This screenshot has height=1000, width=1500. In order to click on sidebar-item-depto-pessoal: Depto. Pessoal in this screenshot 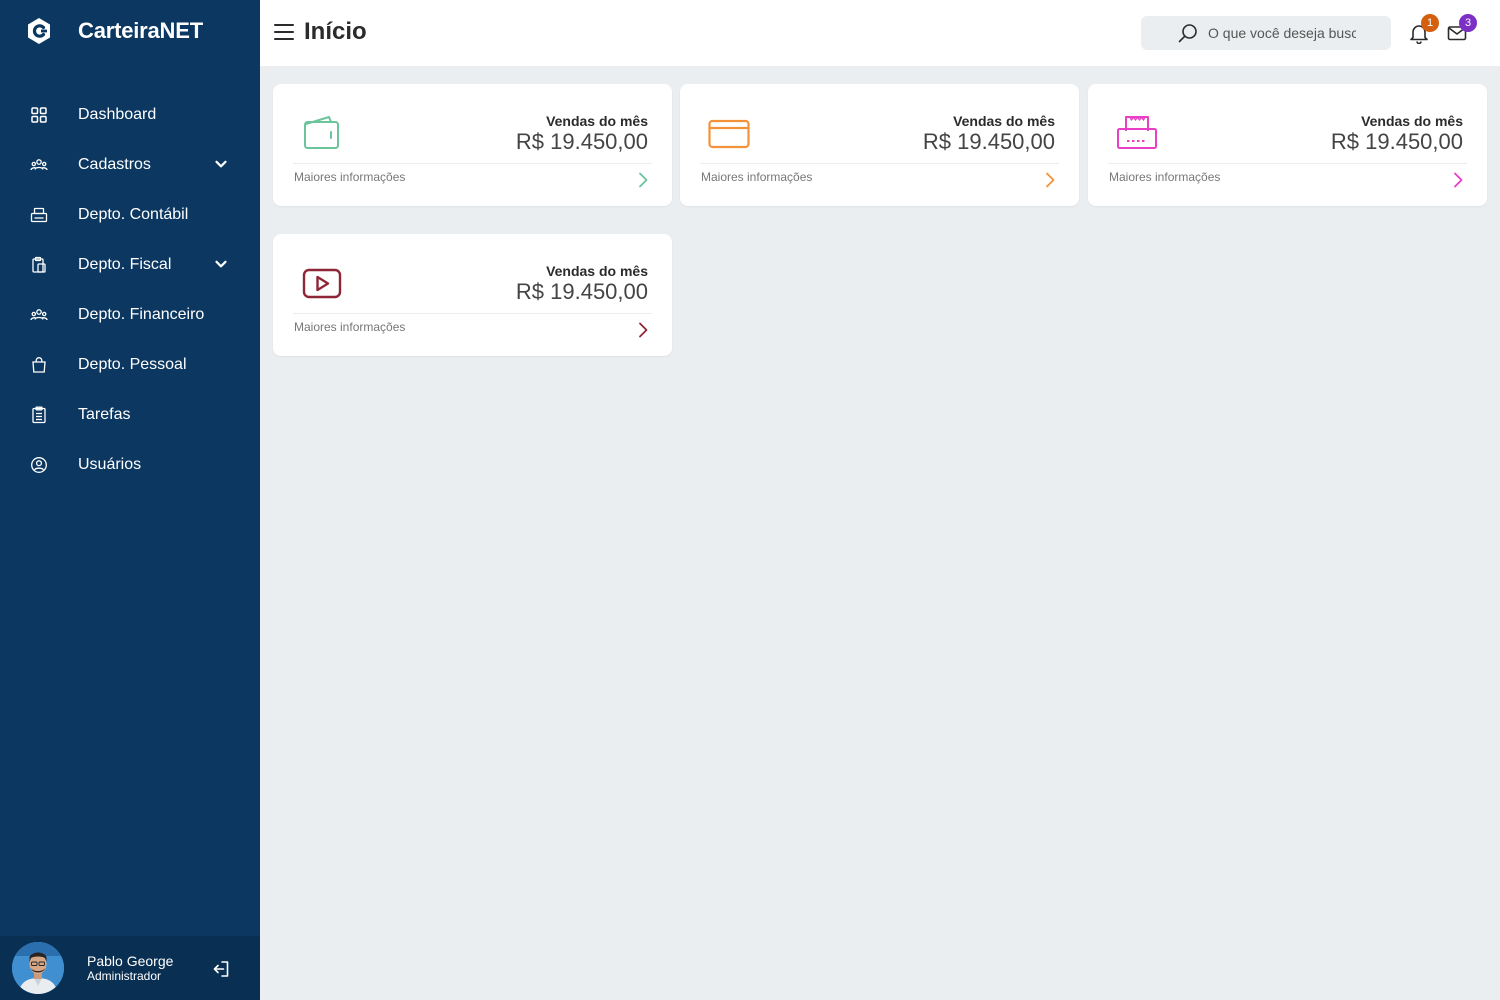, I will do `click(130, 365)`.